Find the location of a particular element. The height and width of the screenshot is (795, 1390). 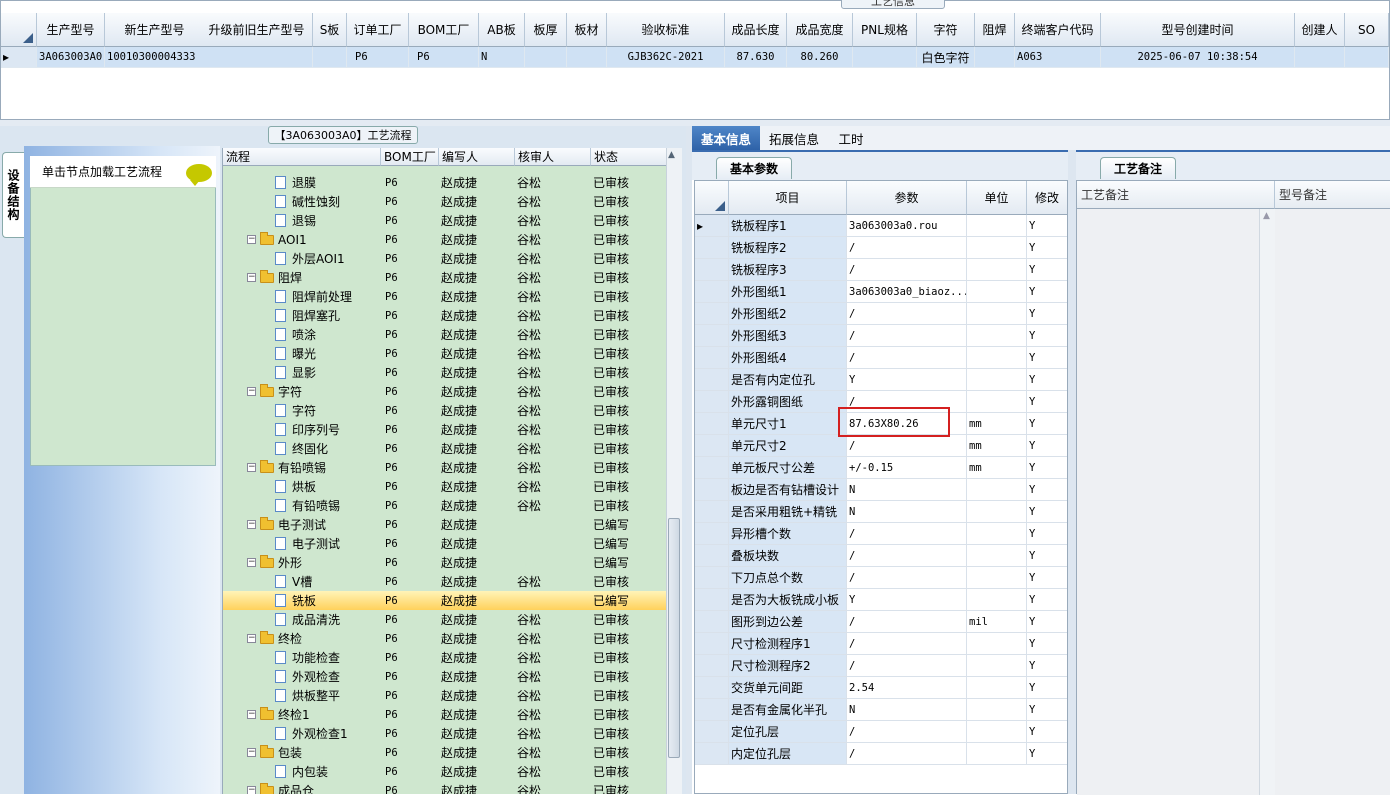

tree-row: − 电子测试 P6 赵成捷 已编写 is located at coordinates (444, 524).